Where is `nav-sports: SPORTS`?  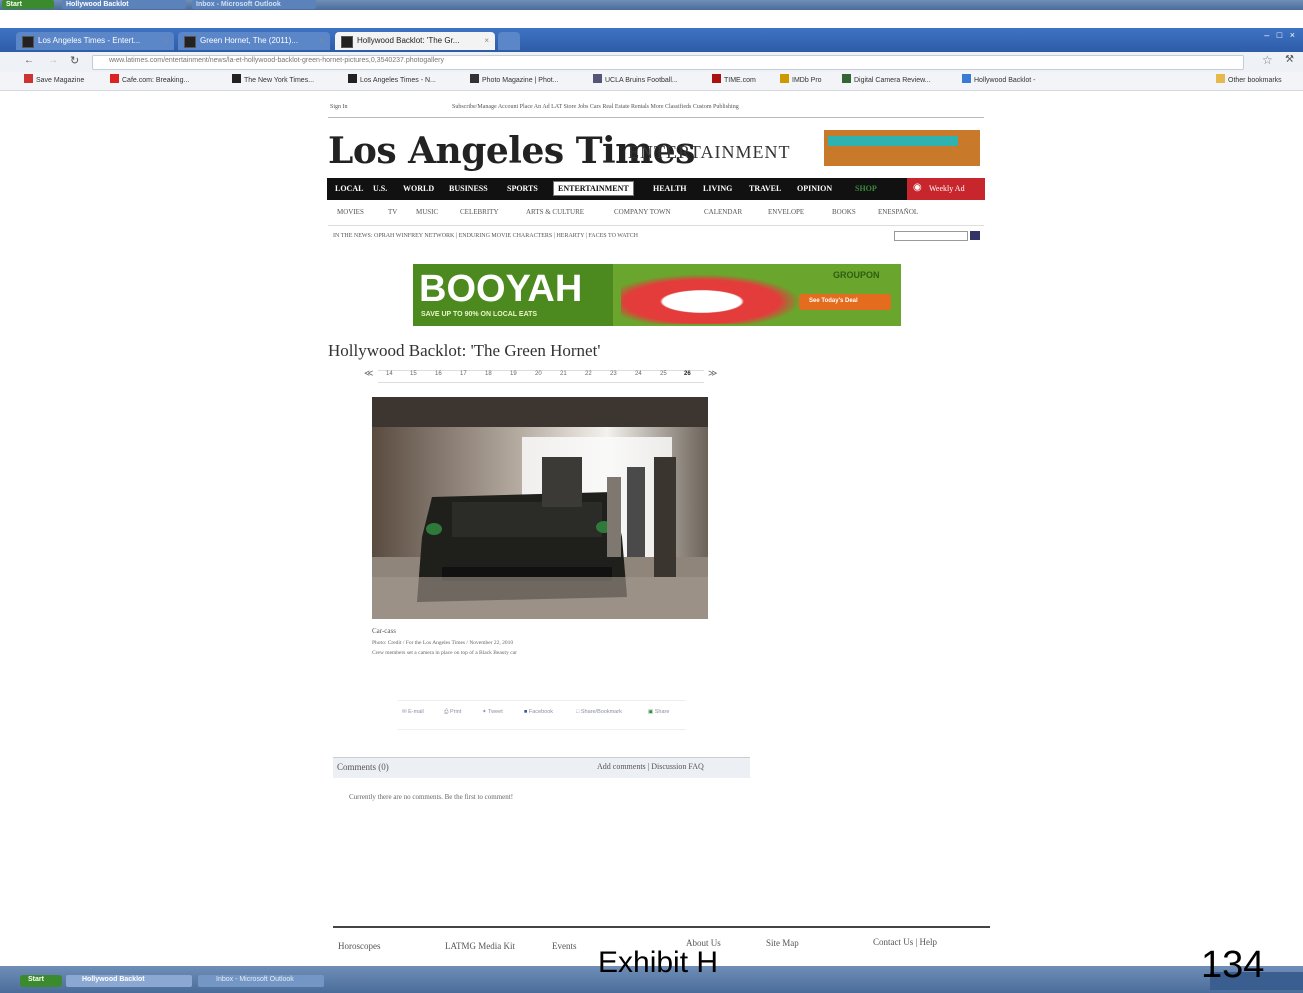 nav-sports: SPORTS is located at coordinates (522, 188).